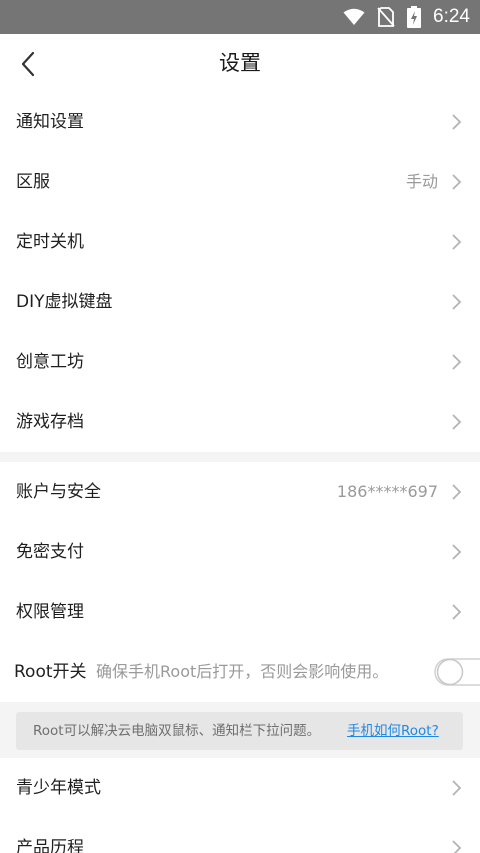 The image size is (480, 853). I want to click on settings-row-game-saves: 游戏存档, so click(240, 422).